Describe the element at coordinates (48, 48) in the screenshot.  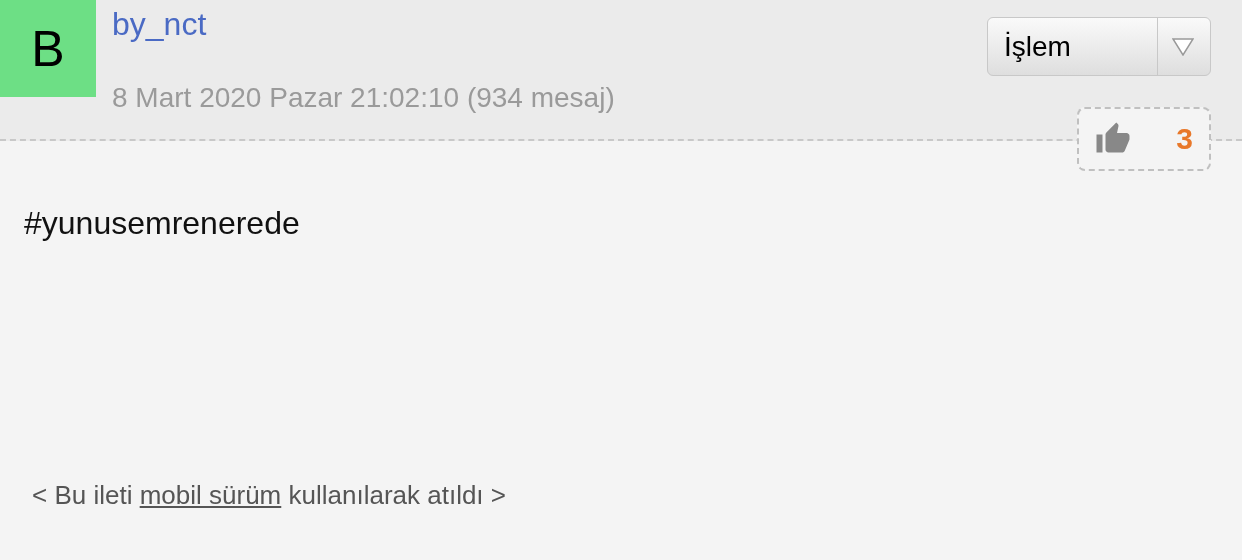
I see `avatar: B` at that location.